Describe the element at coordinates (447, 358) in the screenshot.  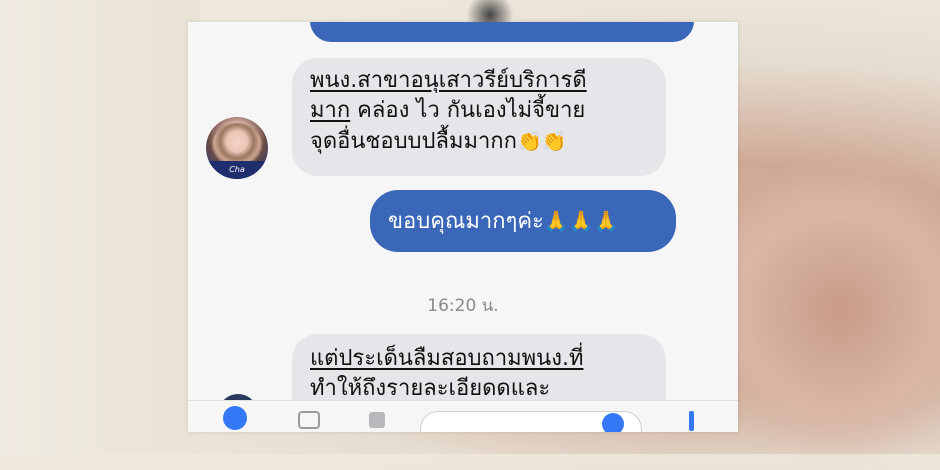
I see `message-text: แต่ประเด็นลืมสอบถามพนง.ที่` at that location.